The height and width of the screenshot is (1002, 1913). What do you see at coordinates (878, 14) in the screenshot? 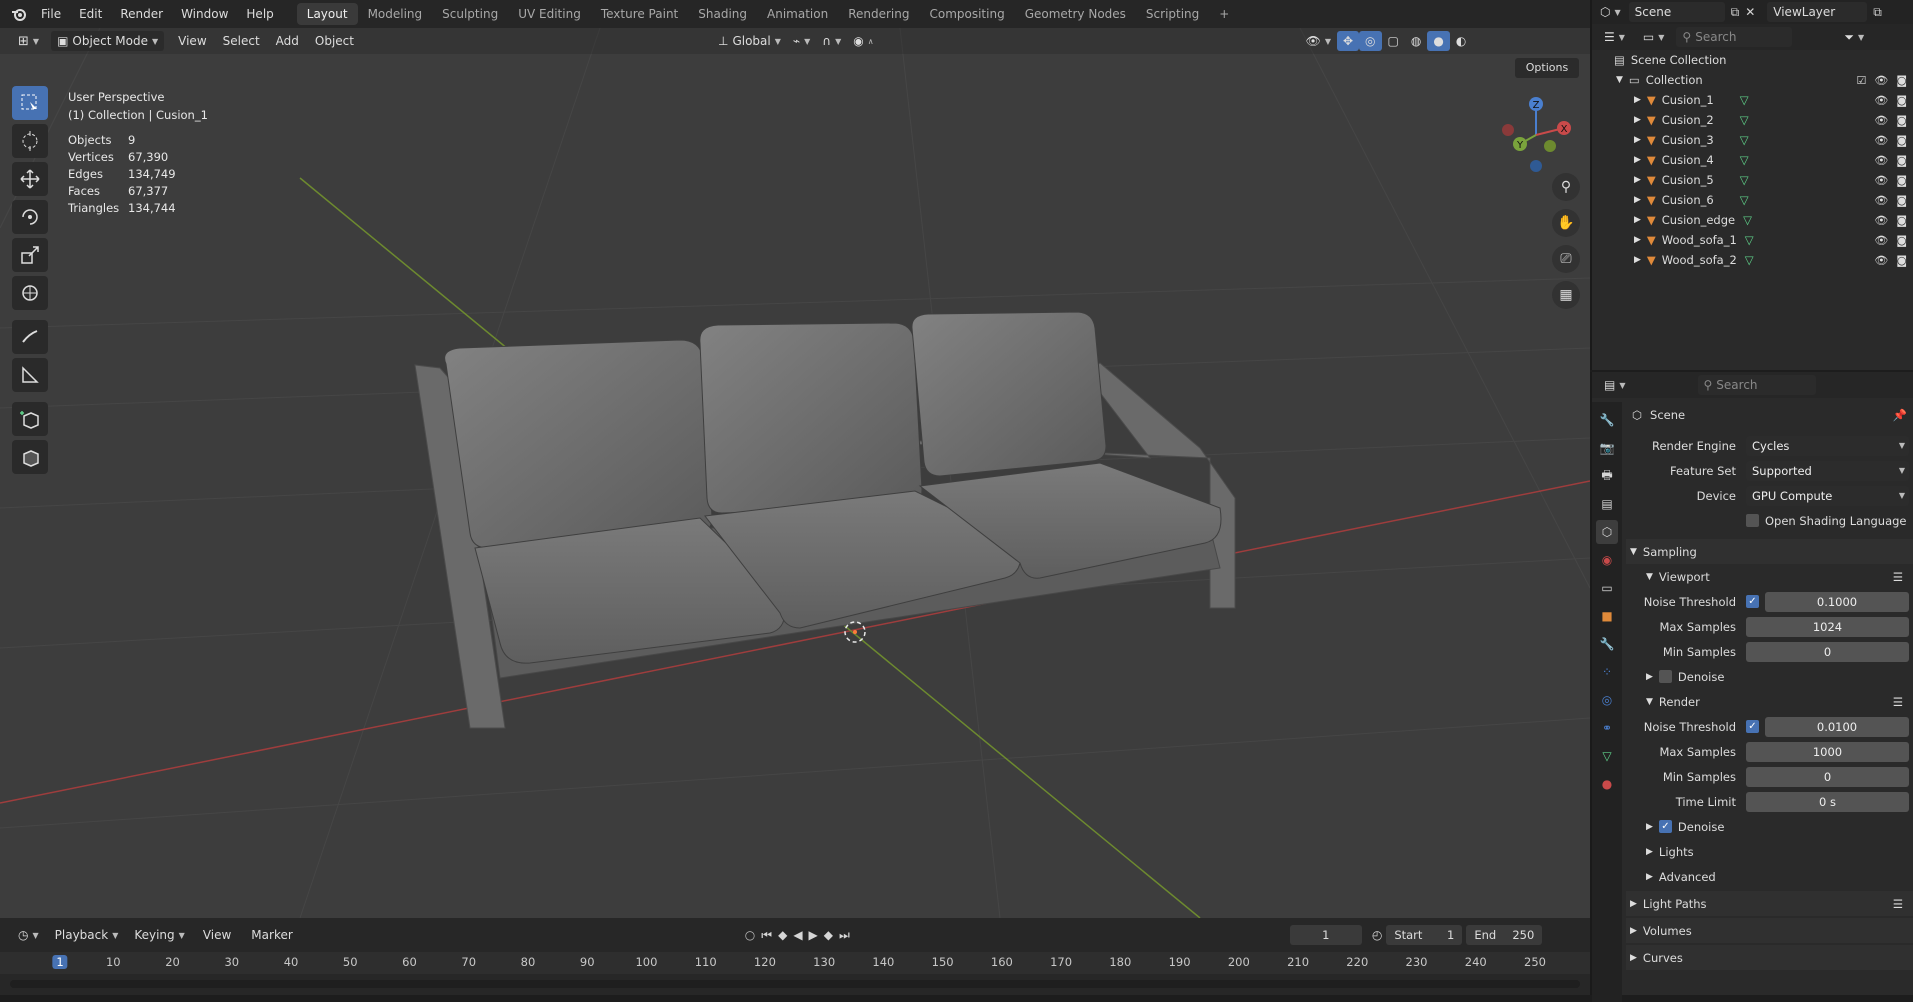
I see `tab-rendering: Rendering` at bounding box center [878, 14].